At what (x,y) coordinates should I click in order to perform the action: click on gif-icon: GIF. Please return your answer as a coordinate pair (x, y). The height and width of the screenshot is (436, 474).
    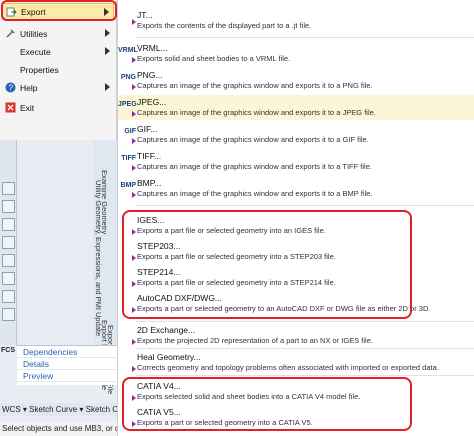
    Looking at the image, I should click on (130, 131).